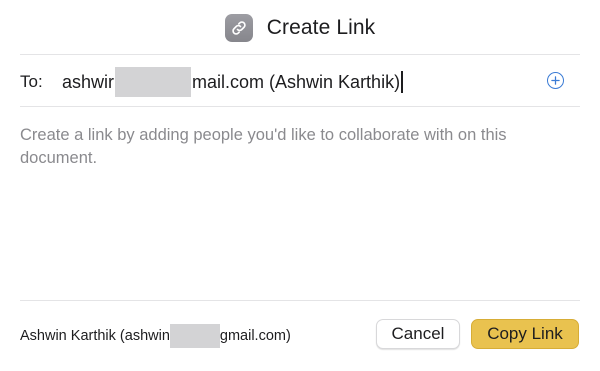 This screenshot has width=600, height=371. Describe the element at coordinates (31, 81) in the screenshot. I see `to-label: To:` at that location.